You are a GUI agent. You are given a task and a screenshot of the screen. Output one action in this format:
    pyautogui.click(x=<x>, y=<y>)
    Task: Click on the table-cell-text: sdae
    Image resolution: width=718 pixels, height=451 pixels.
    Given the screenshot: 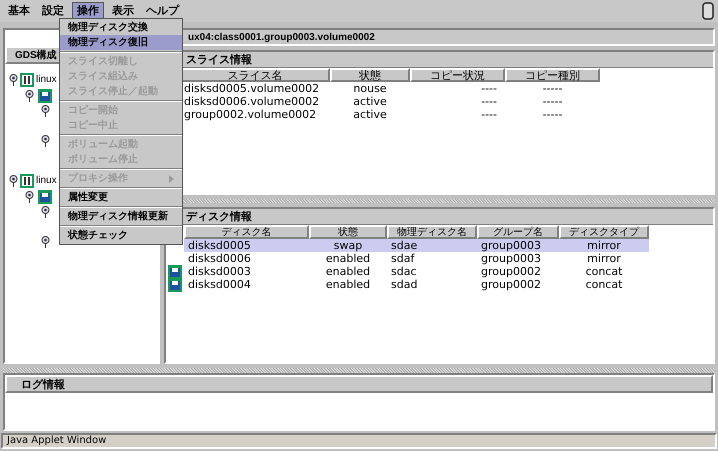 What is the action you would take?
    pyautogui.click(x=404, y=245)
    